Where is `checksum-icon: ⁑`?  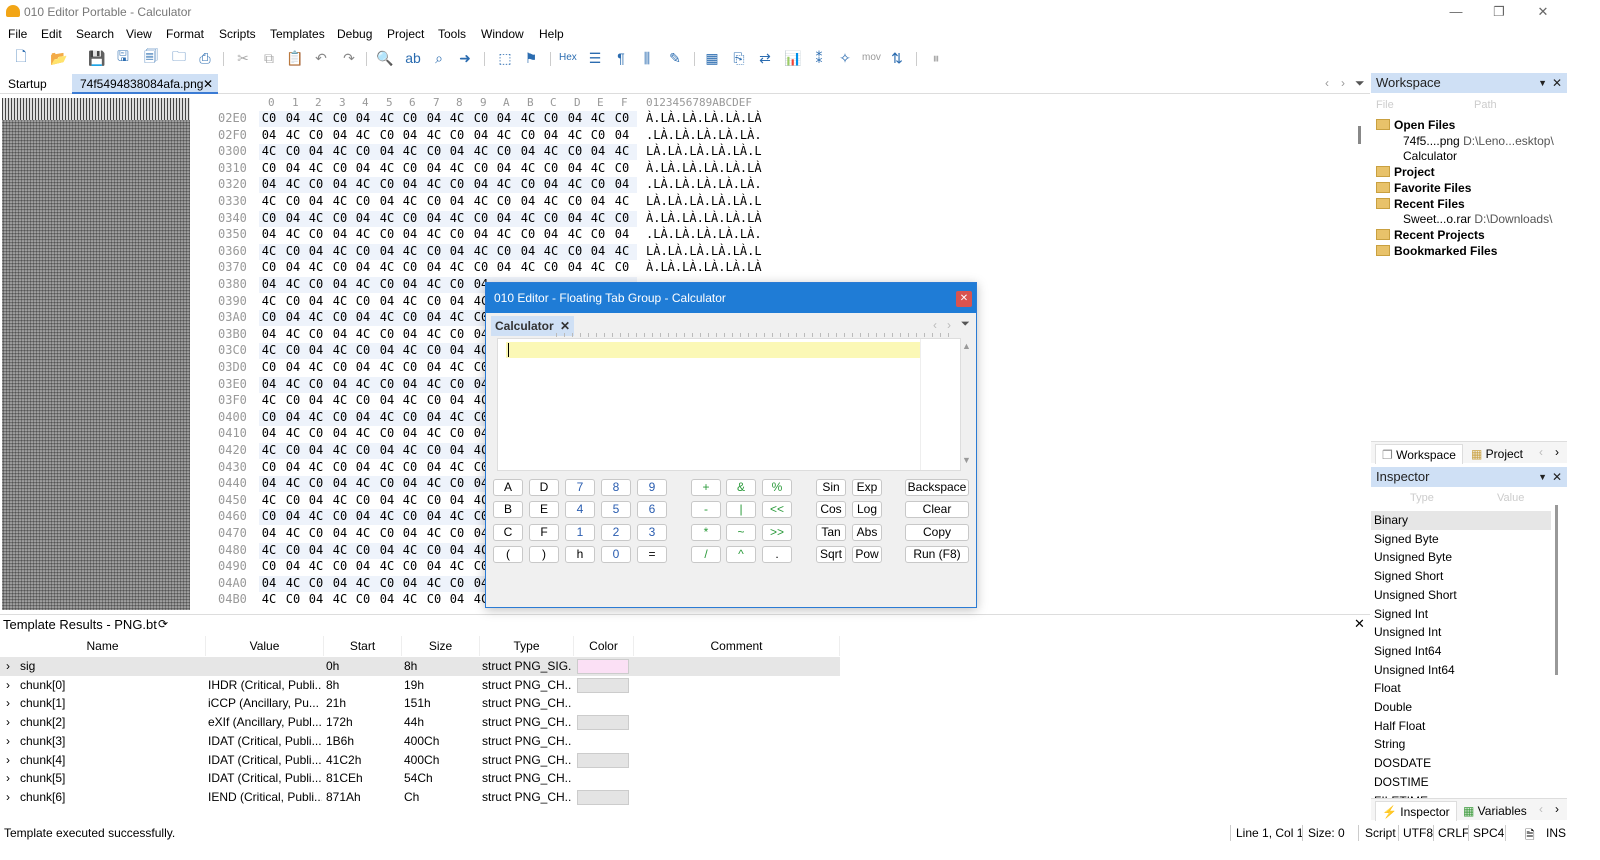
checksum-icon: ⁑ is located at coordinates (819, 58).